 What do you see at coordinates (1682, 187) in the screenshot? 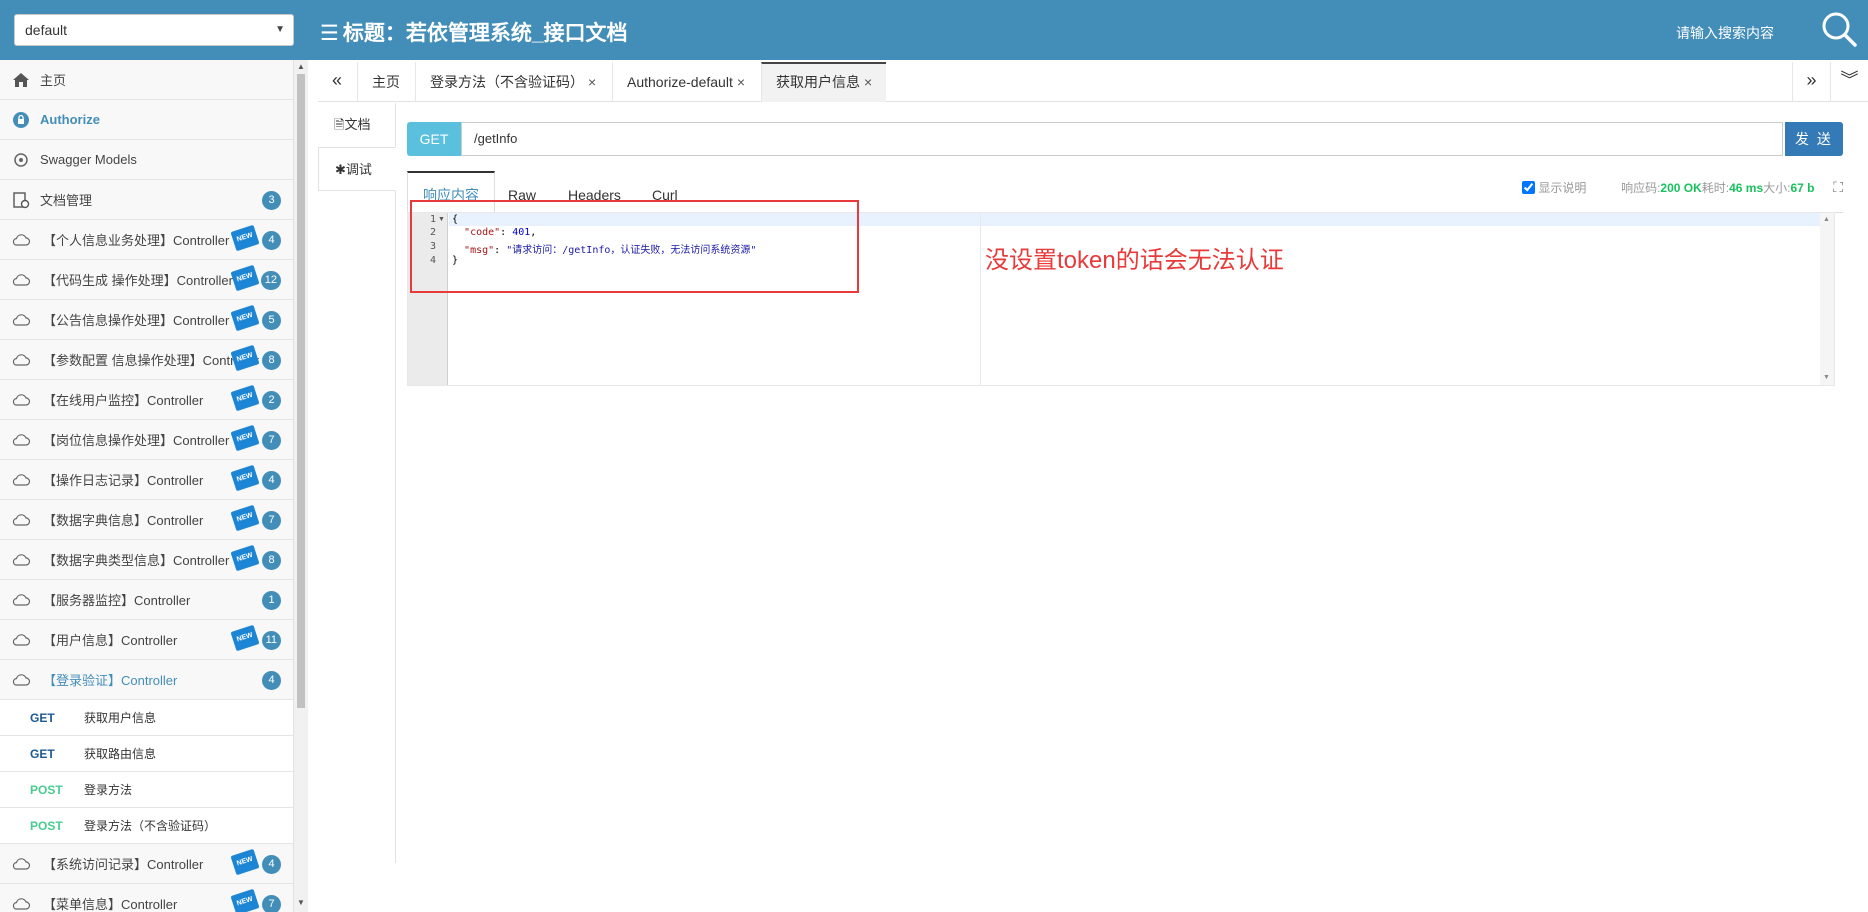
I see `response-meta: 显示说明 响应码:200 OK耗时:46 ms大小:67 b ⛶` at bounding box center [1682, 187].